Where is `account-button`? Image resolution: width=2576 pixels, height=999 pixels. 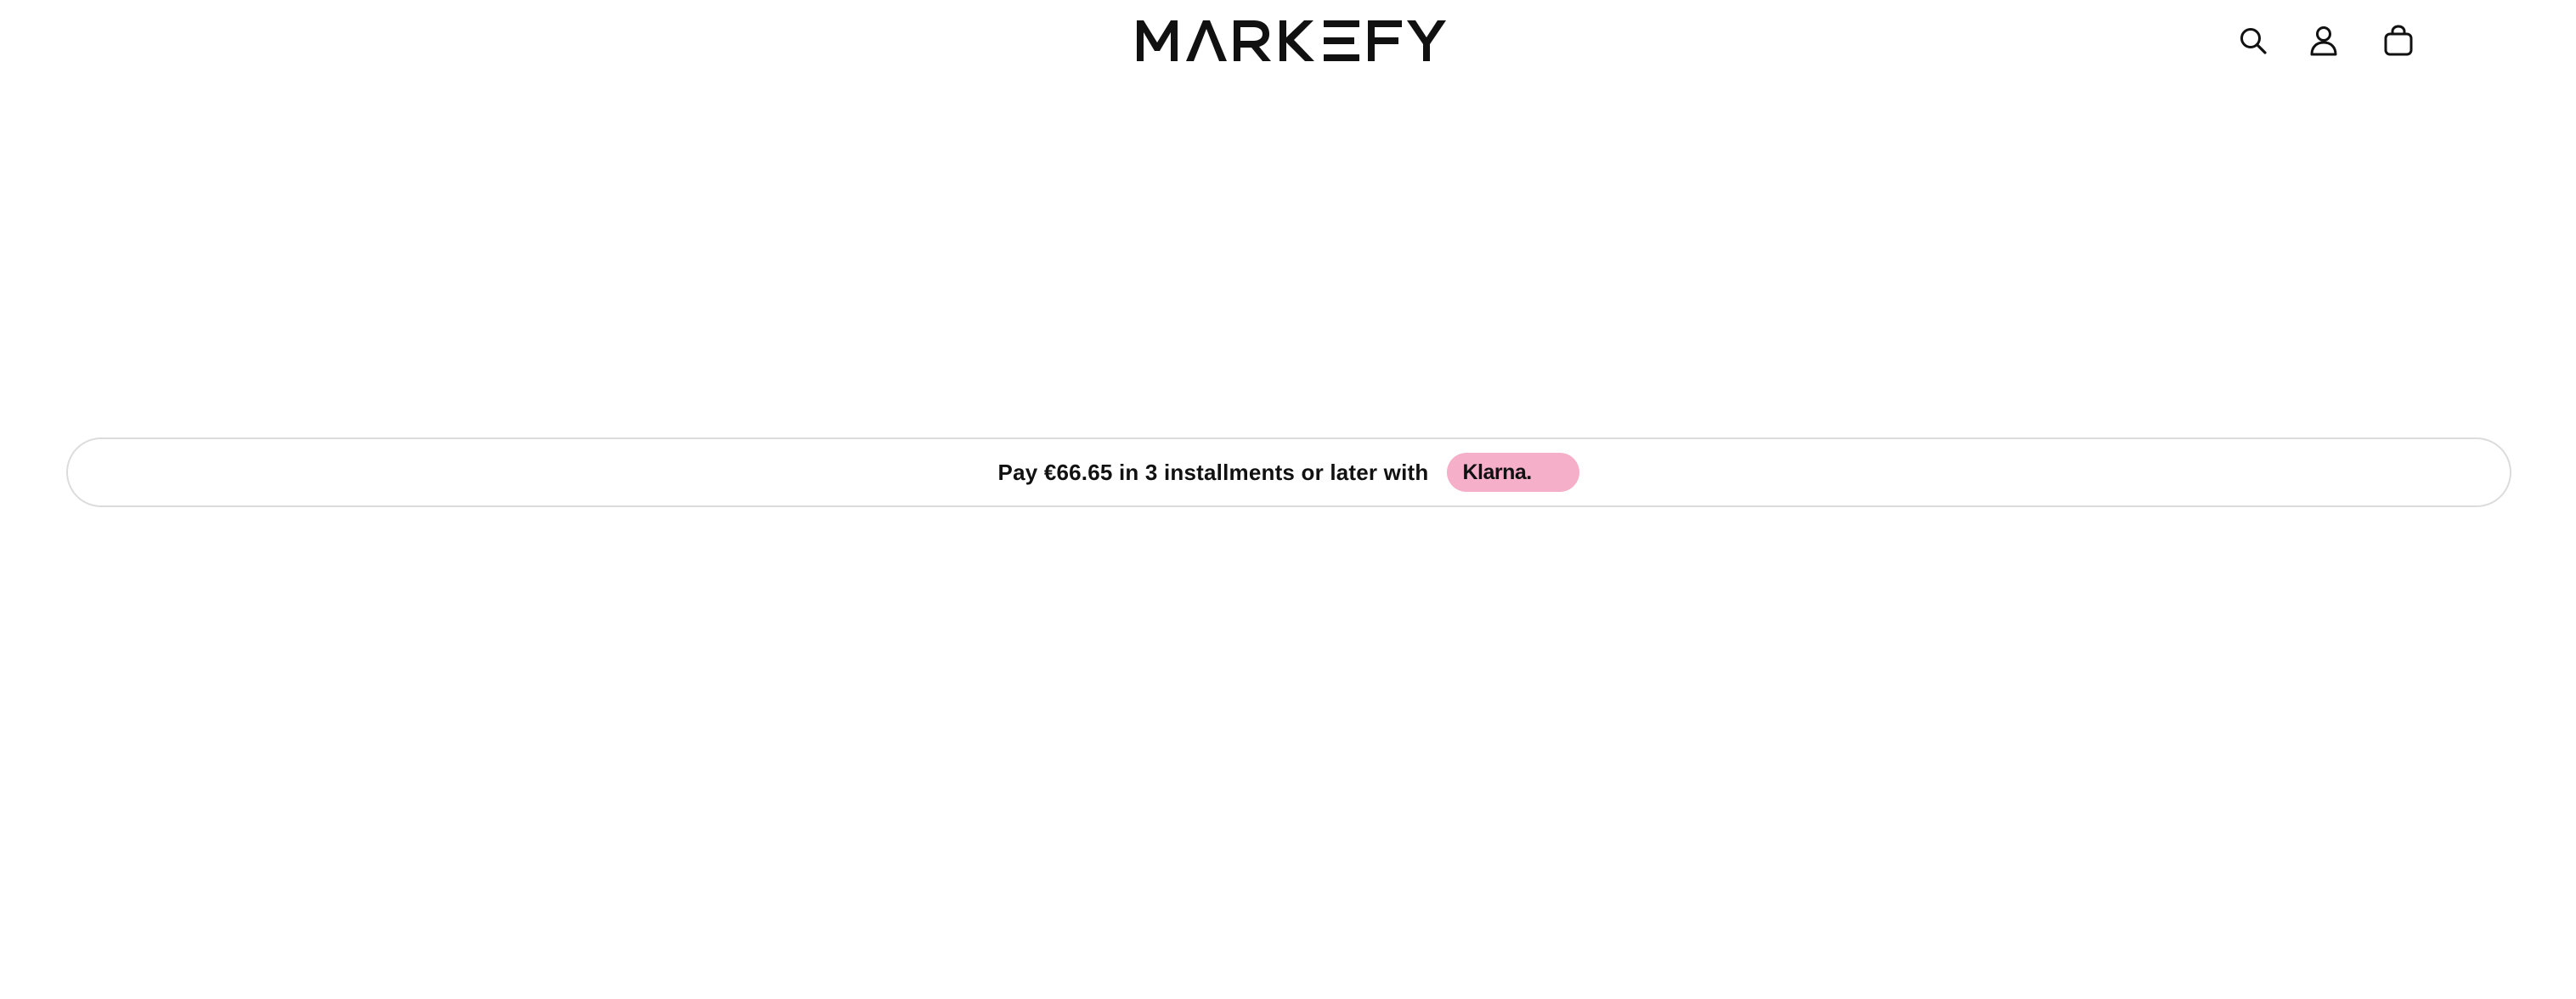
account-button is located at coordinates (2323, 40).